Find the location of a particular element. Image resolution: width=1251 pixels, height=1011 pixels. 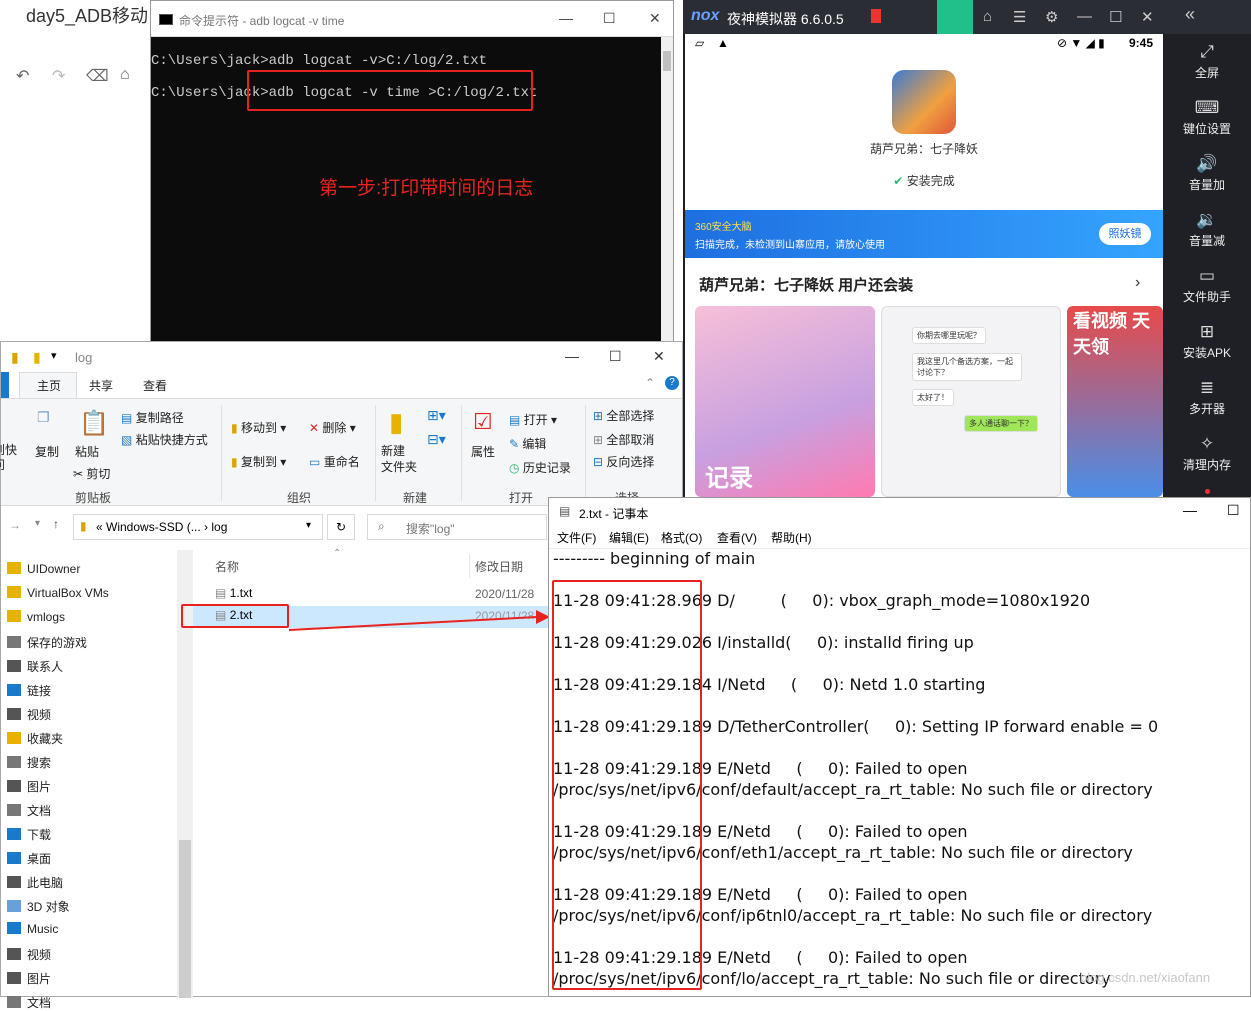

help-icon: ? is located at coordinates (672, 383).